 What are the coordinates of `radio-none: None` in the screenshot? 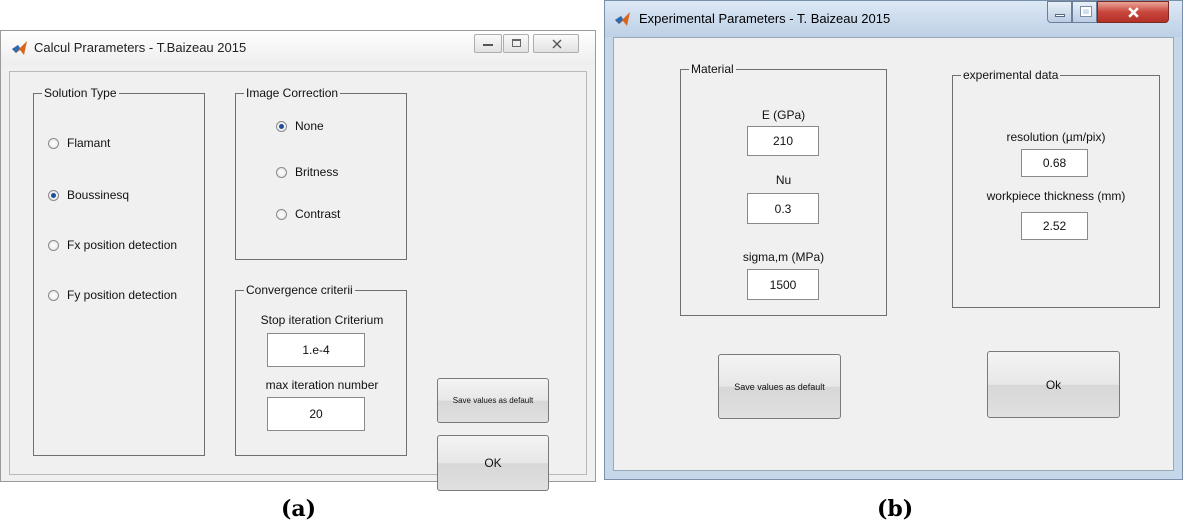 It's located at (300, 126).